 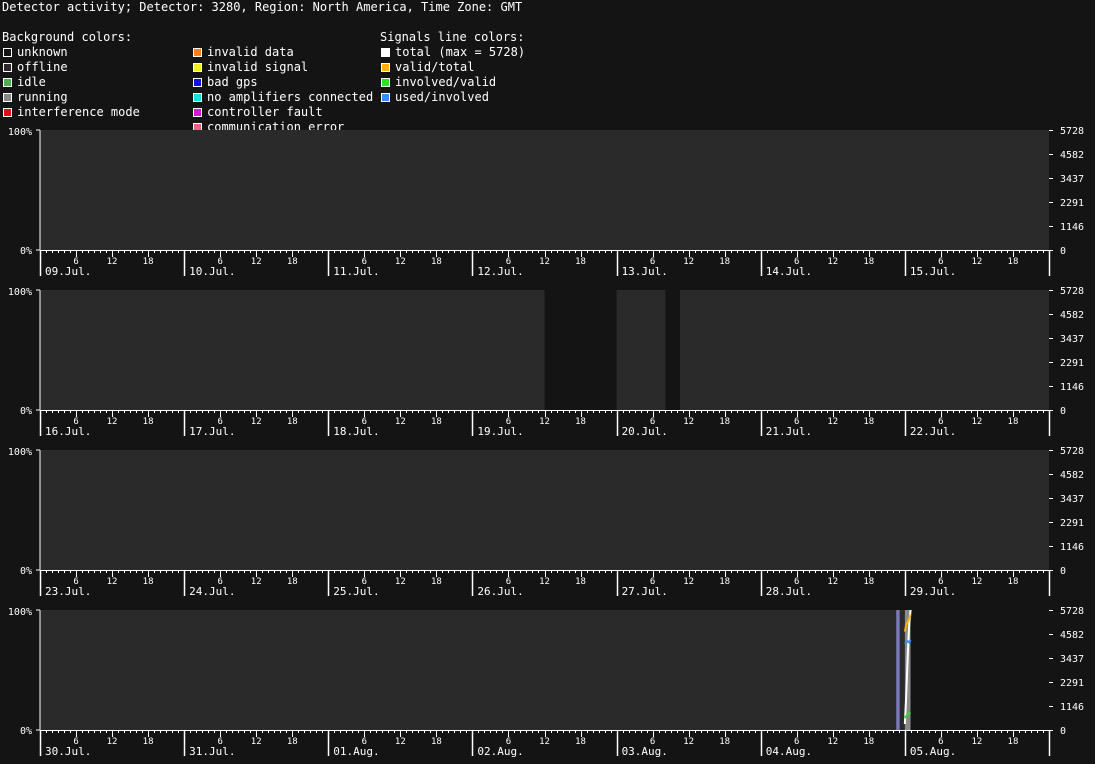 I want to click on y-label-right: 0, so click(x=1063, y=571).